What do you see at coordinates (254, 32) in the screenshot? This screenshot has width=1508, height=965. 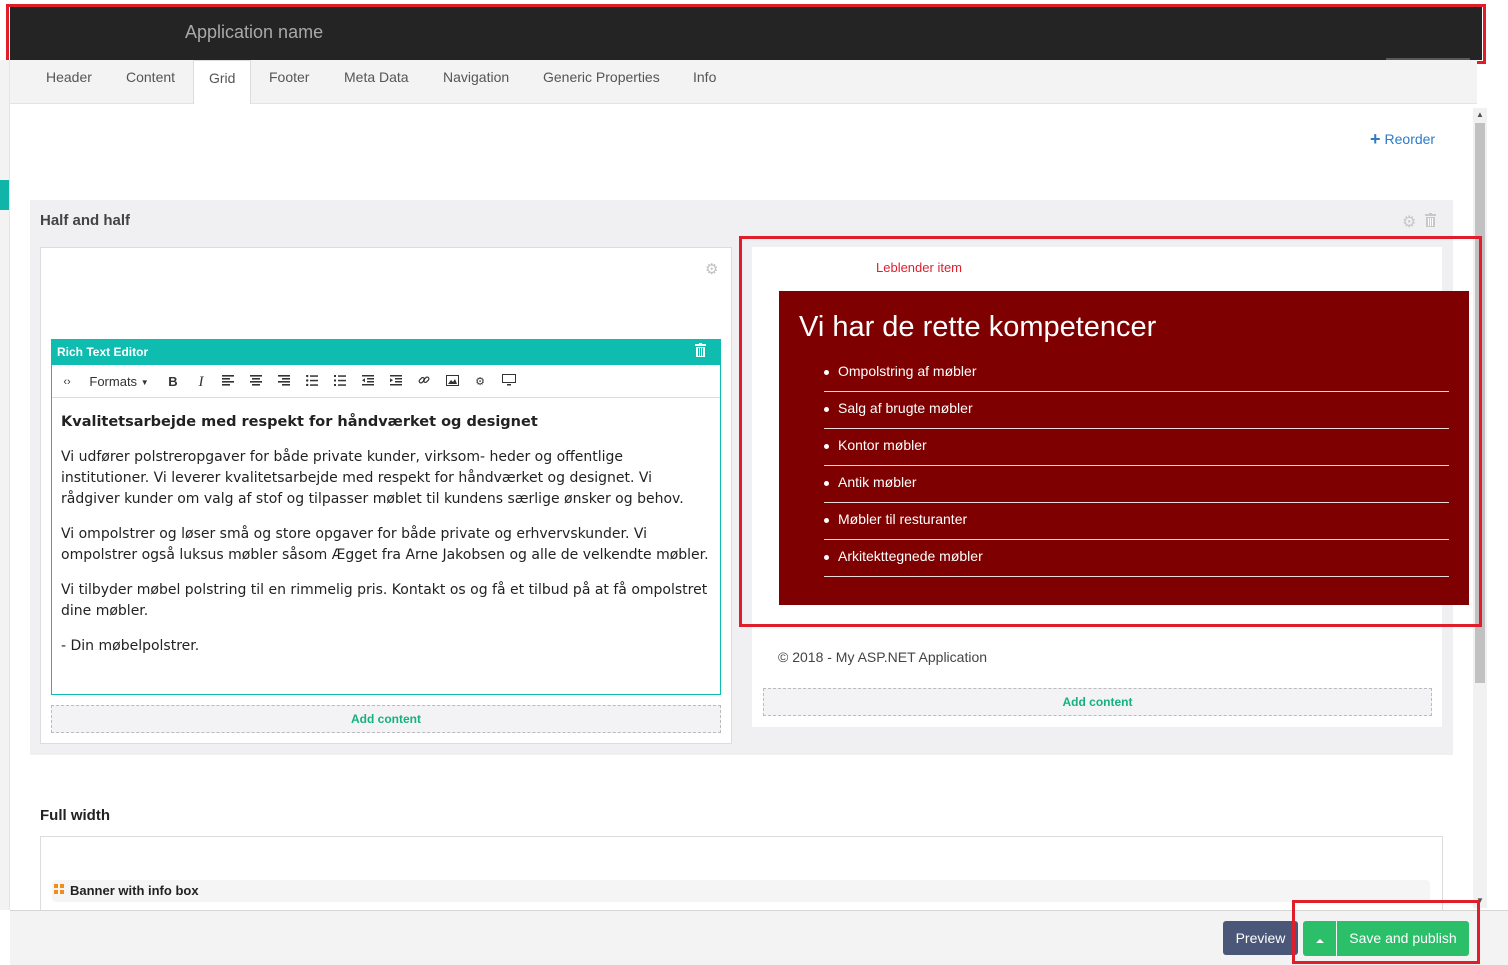 I see `app-name: Application name` at bounding box center [254, 32].